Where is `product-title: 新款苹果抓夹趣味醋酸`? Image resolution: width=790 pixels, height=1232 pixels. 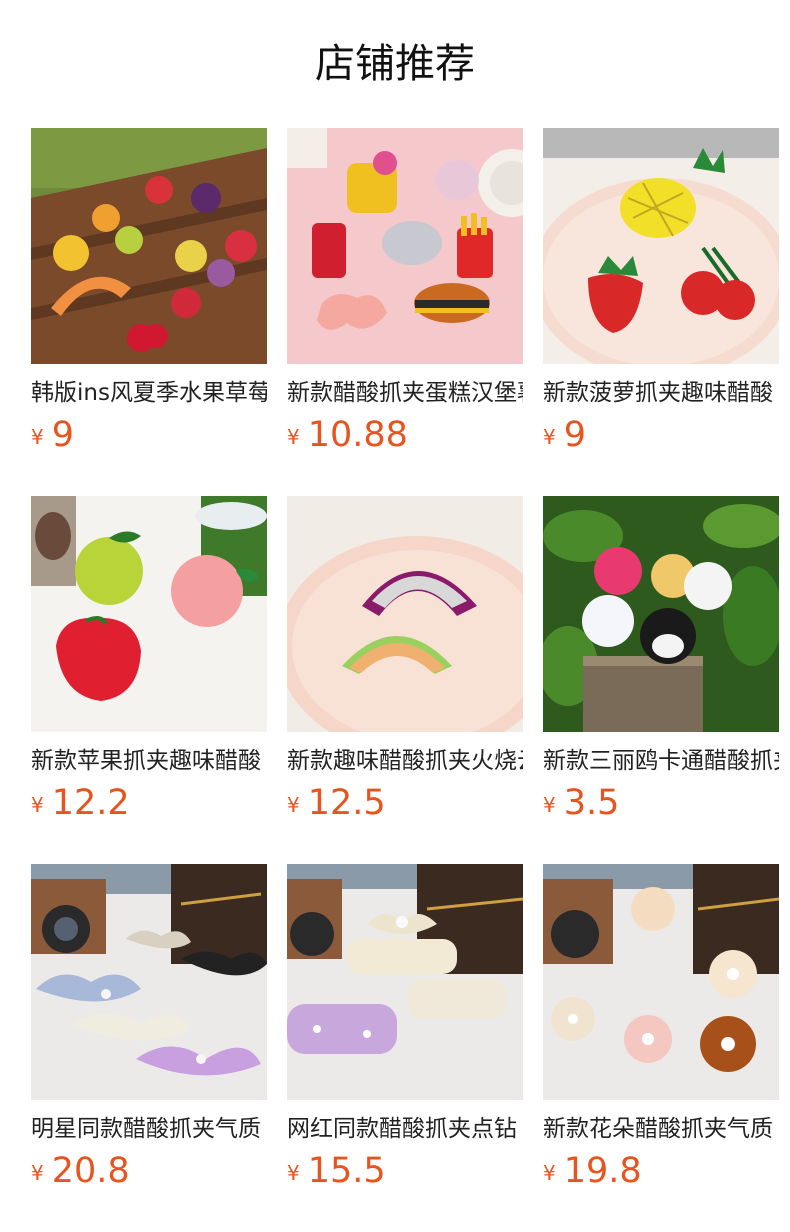
product-title: 新款苹果抓夹趣味醋酸 is located at coordinates (149, 761).